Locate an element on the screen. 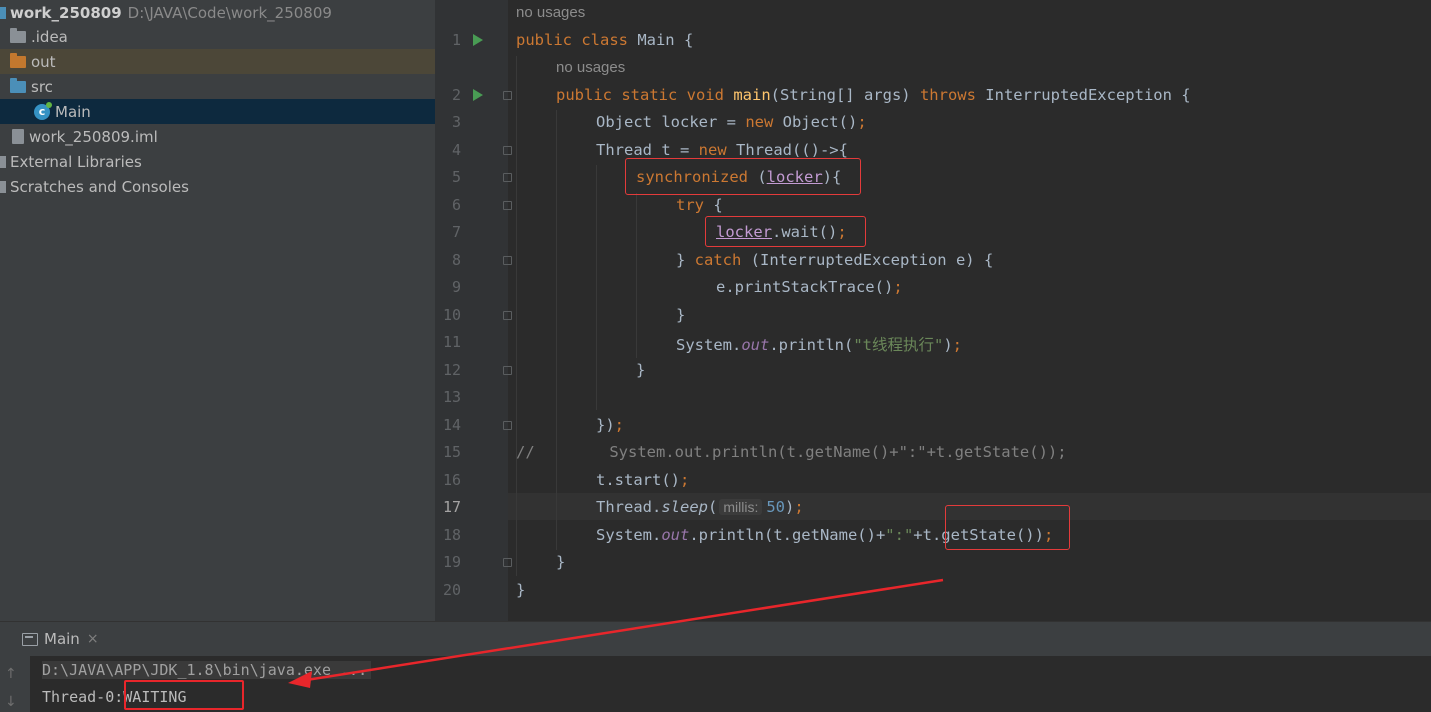 The width and height of the screenshot is (1431, 712). arrow-head-icon is located at coordinates (300, 679).